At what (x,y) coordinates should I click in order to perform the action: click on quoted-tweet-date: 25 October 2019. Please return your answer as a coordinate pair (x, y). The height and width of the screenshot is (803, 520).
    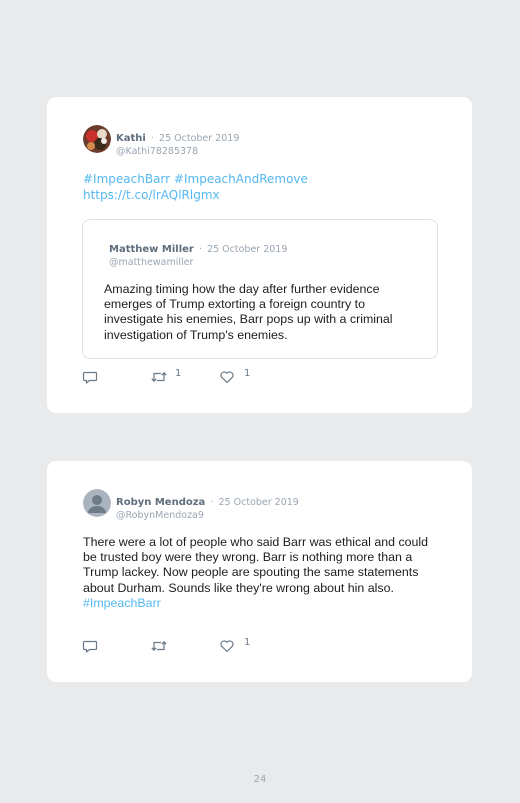
    Looking at the image, I should click on (247, 249).